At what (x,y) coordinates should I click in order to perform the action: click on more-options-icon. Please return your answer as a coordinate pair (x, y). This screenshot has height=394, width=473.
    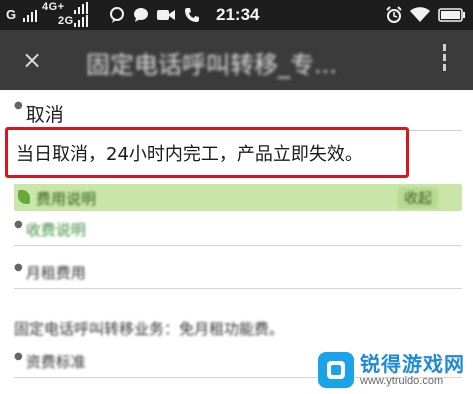
    Looking at the image, I should click on (445, 59).